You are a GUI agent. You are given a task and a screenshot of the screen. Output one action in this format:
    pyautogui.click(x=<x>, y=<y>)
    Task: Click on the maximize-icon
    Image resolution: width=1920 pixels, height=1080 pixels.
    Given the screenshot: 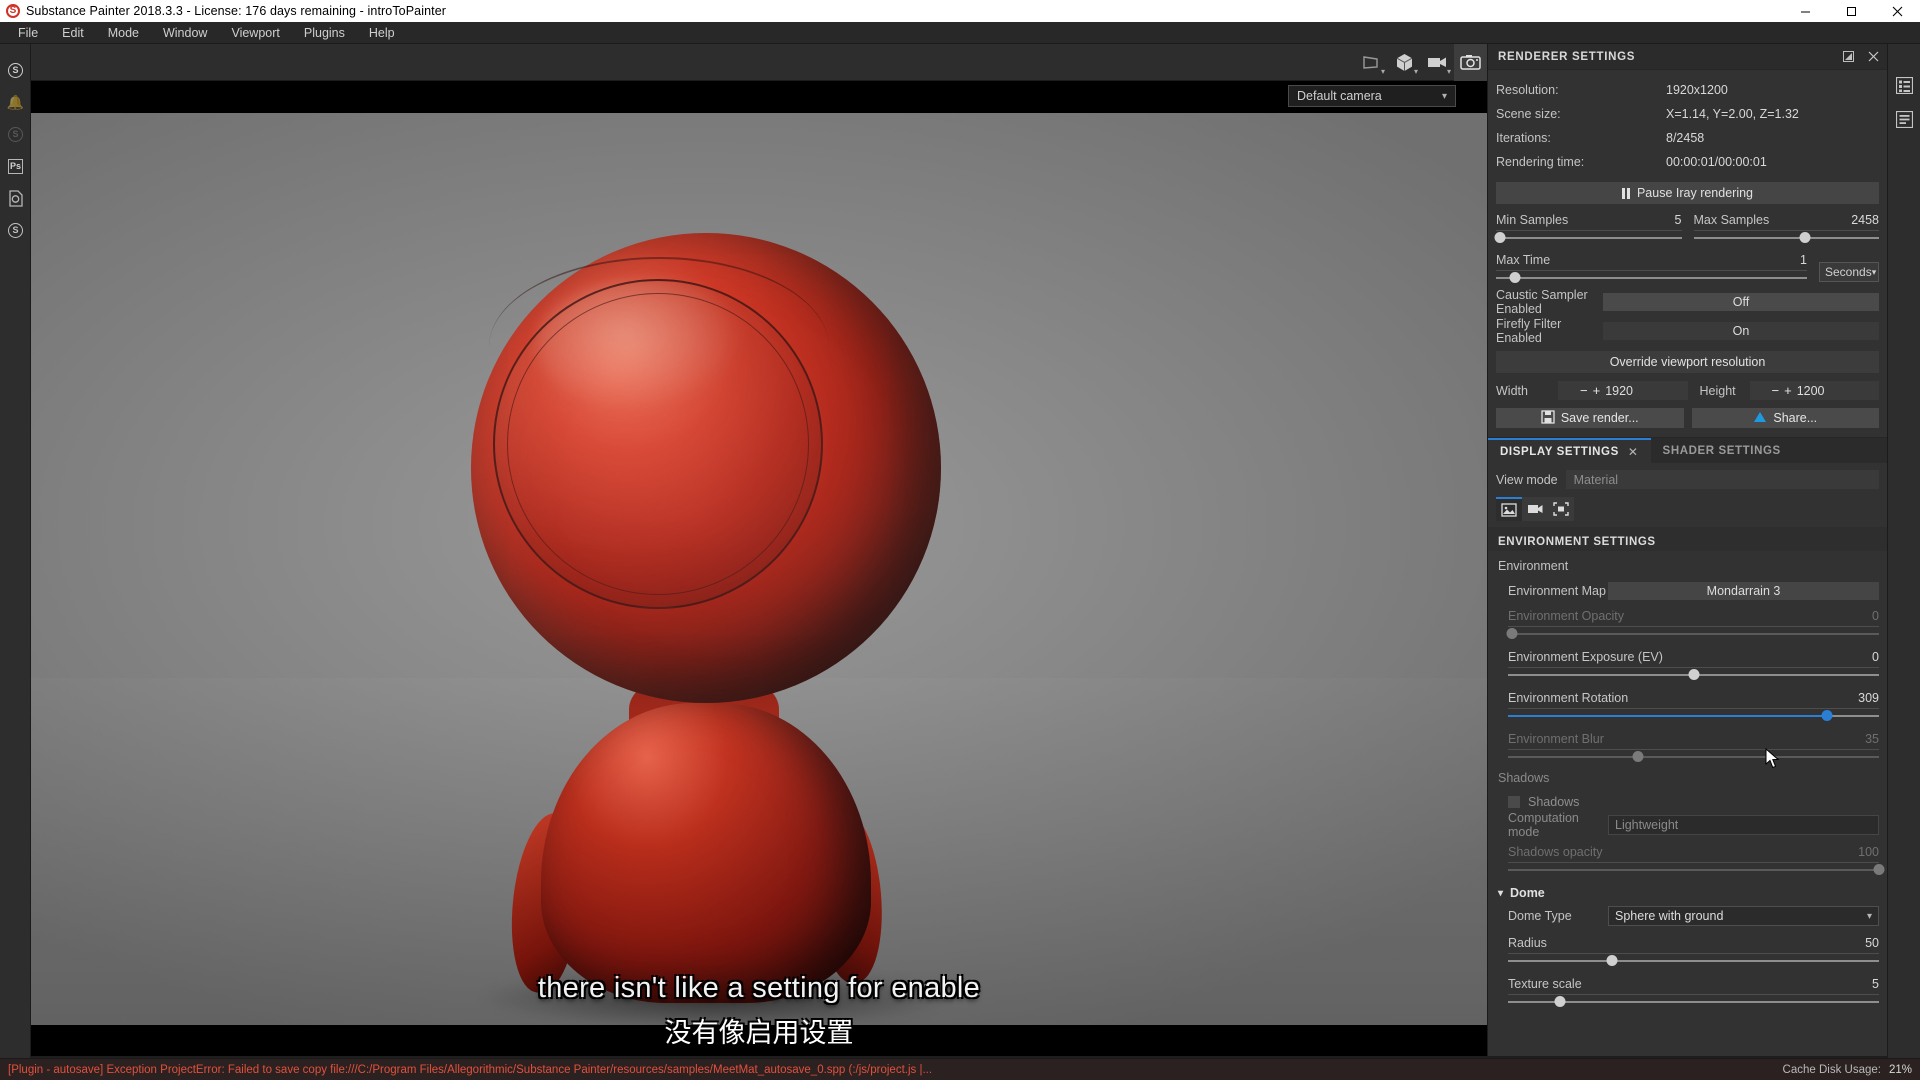 What is the action you would take?
    pyautogui.click(x=1851, y=11)
    